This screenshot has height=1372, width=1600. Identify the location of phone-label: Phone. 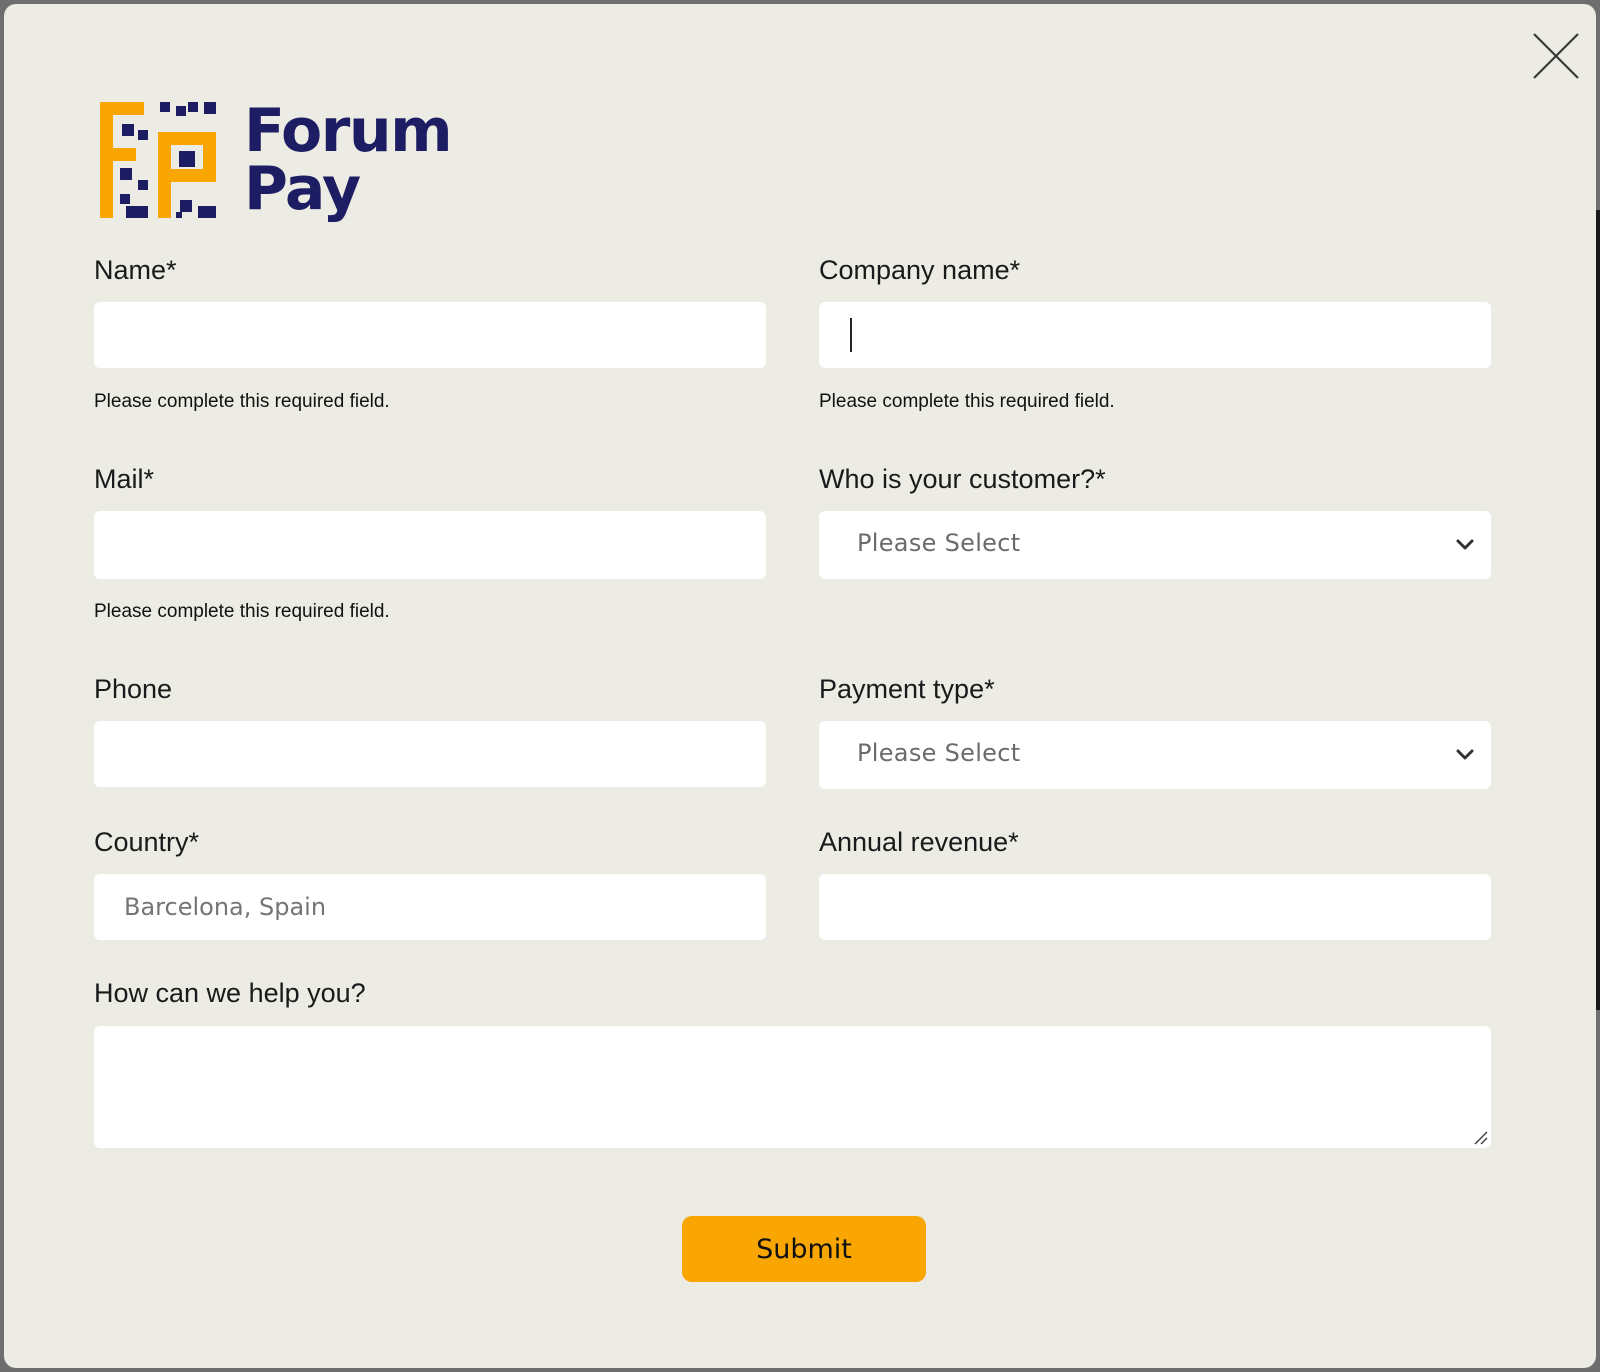
(133, 689).